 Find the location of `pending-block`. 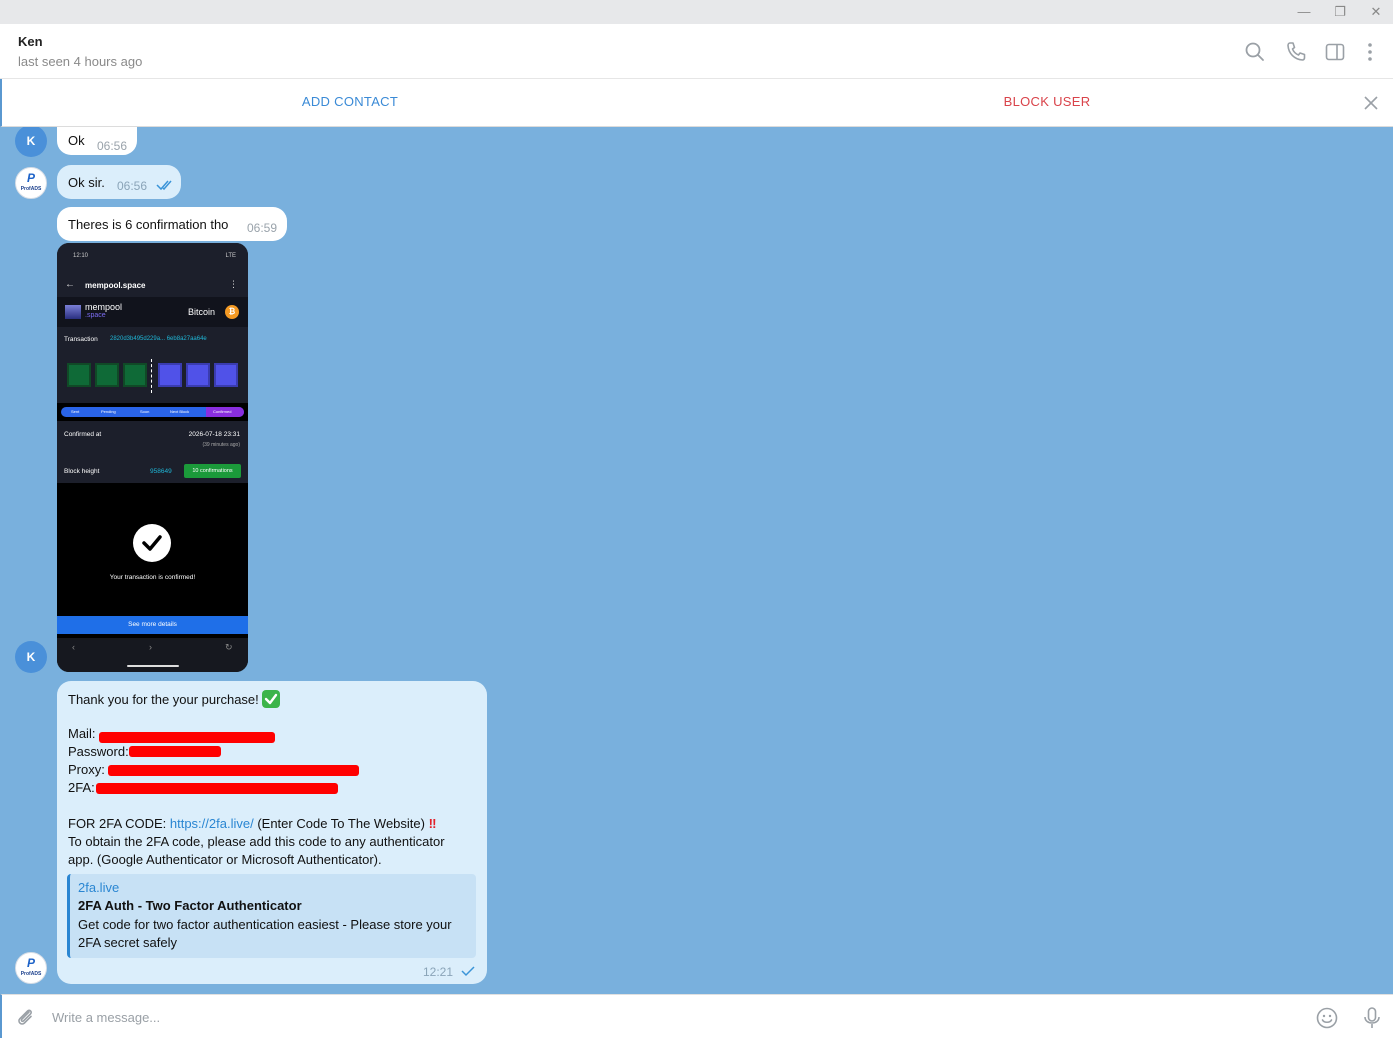

pending-block is located at coordinates (226, 375).